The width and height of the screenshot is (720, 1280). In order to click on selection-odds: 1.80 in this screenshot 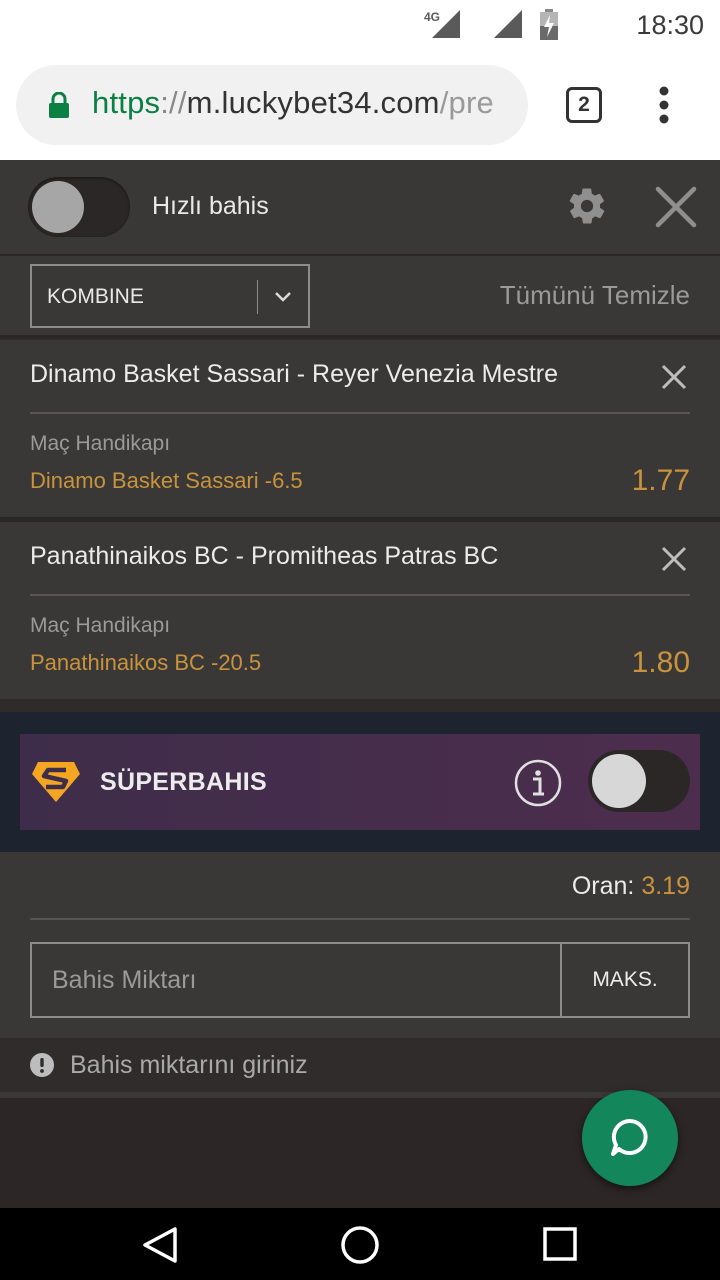, I will do `click(660, 662)`.